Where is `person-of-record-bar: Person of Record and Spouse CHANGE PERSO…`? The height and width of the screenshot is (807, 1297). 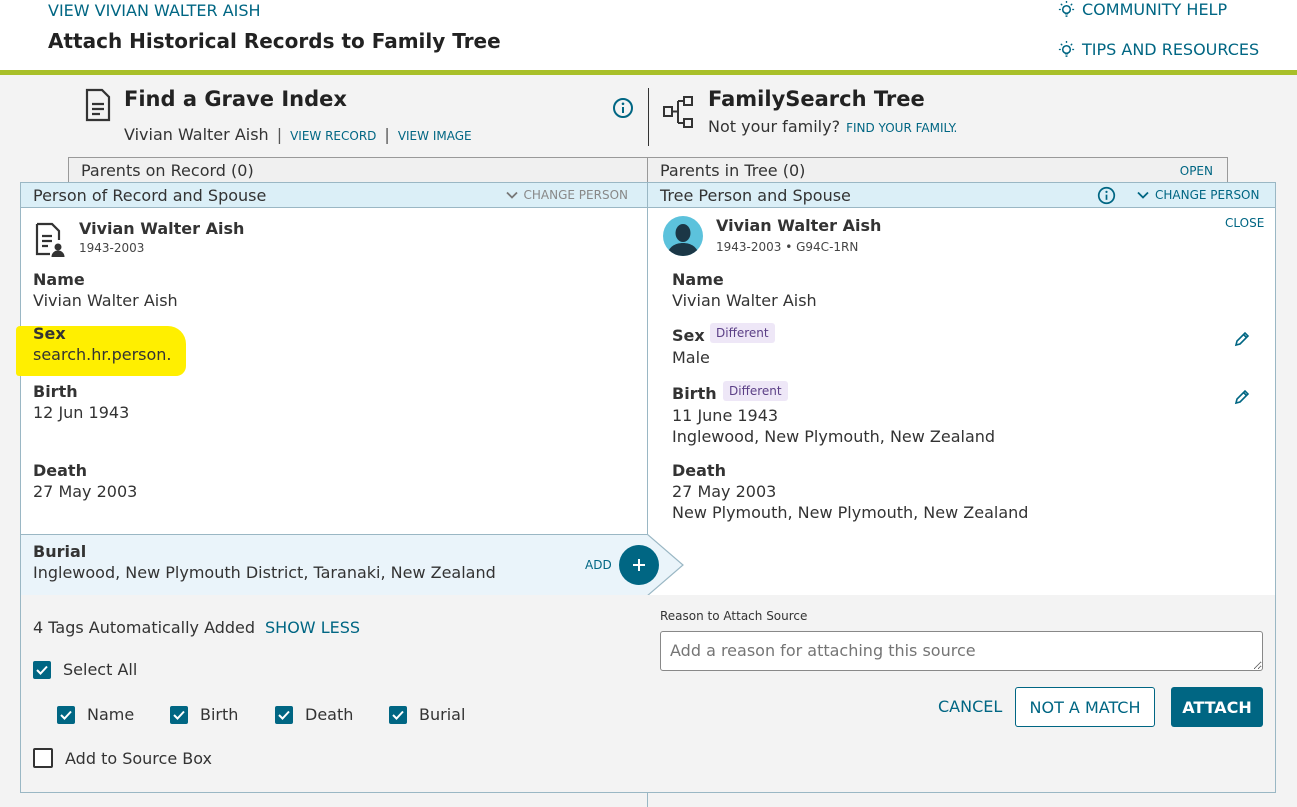
person-of-record-bar: Person of Record and Spouse CHANGE PERSO… is located at coordinates (334, 195).